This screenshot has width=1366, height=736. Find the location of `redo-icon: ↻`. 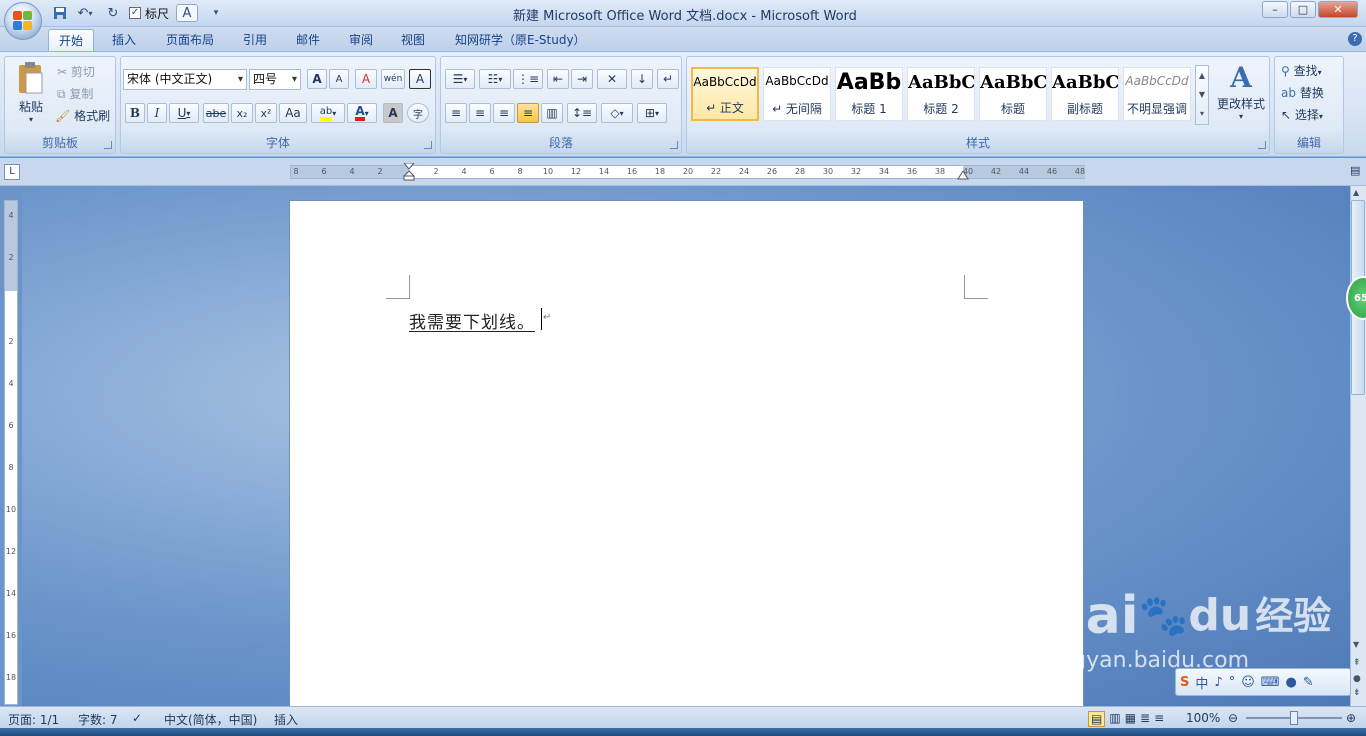

redo-icon: ↻ is located at coordinates (113, 13).